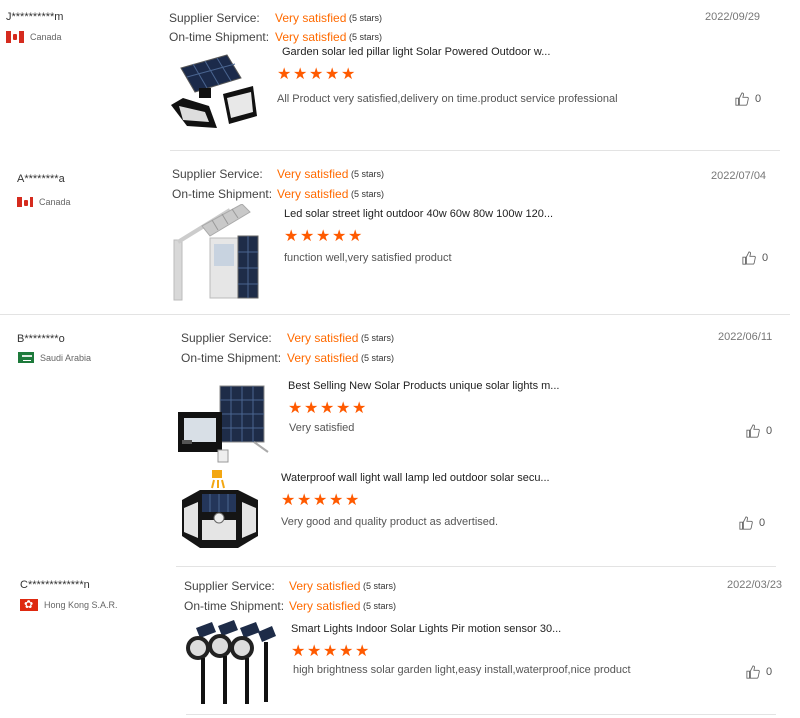 Image resolution: width=800 pixels, height=718 pixels. I want to click on buyer-country: Hong Kong S.A.R., so click(69, 605).